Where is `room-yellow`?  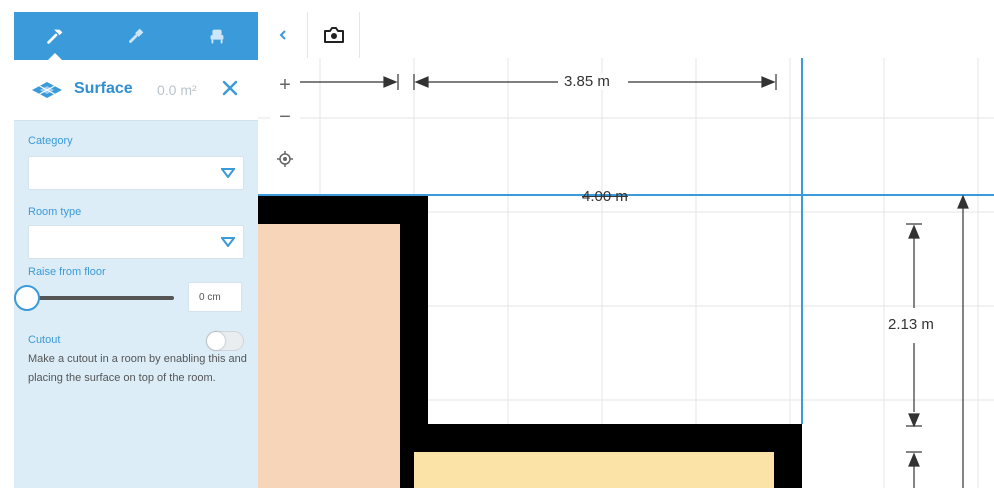 room-yellow is located at coordinates (594, 470).